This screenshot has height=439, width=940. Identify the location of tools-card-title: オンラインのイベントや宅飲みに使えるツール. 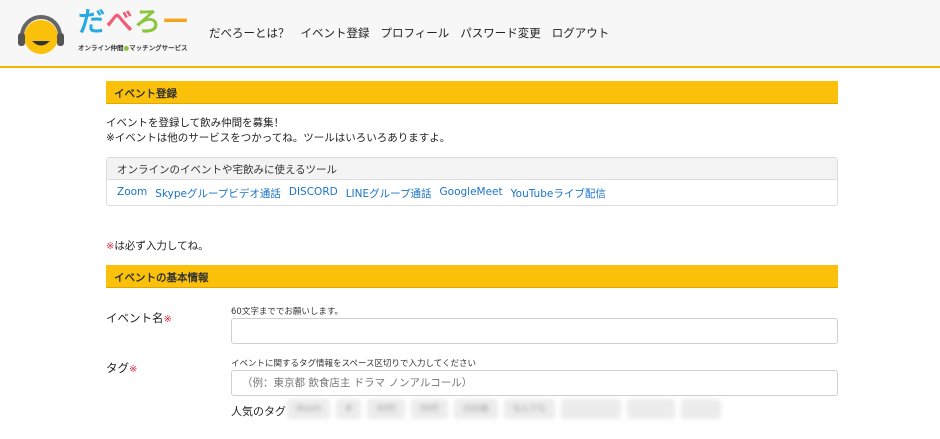
(472, 169).